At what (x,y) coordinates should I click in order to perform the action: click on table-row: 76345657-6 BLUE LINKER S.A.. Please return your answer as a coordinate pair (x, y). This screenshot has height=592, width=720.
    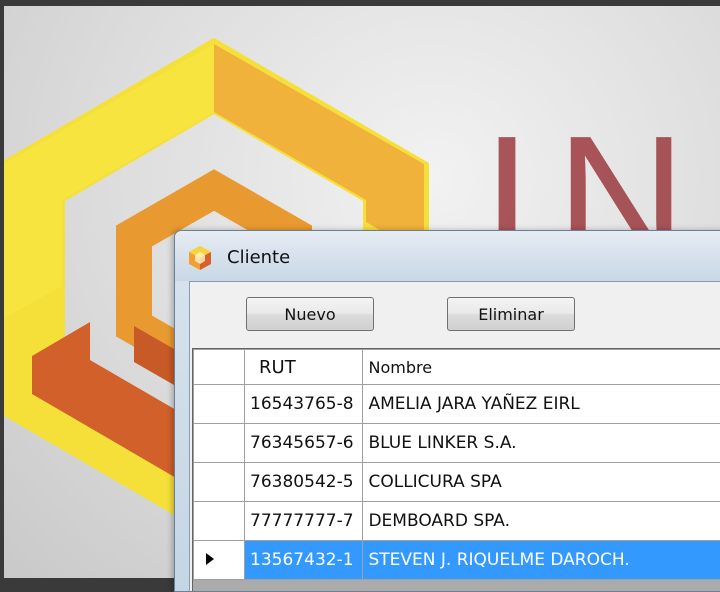
    Looking at the image, I should click on (457, 443).